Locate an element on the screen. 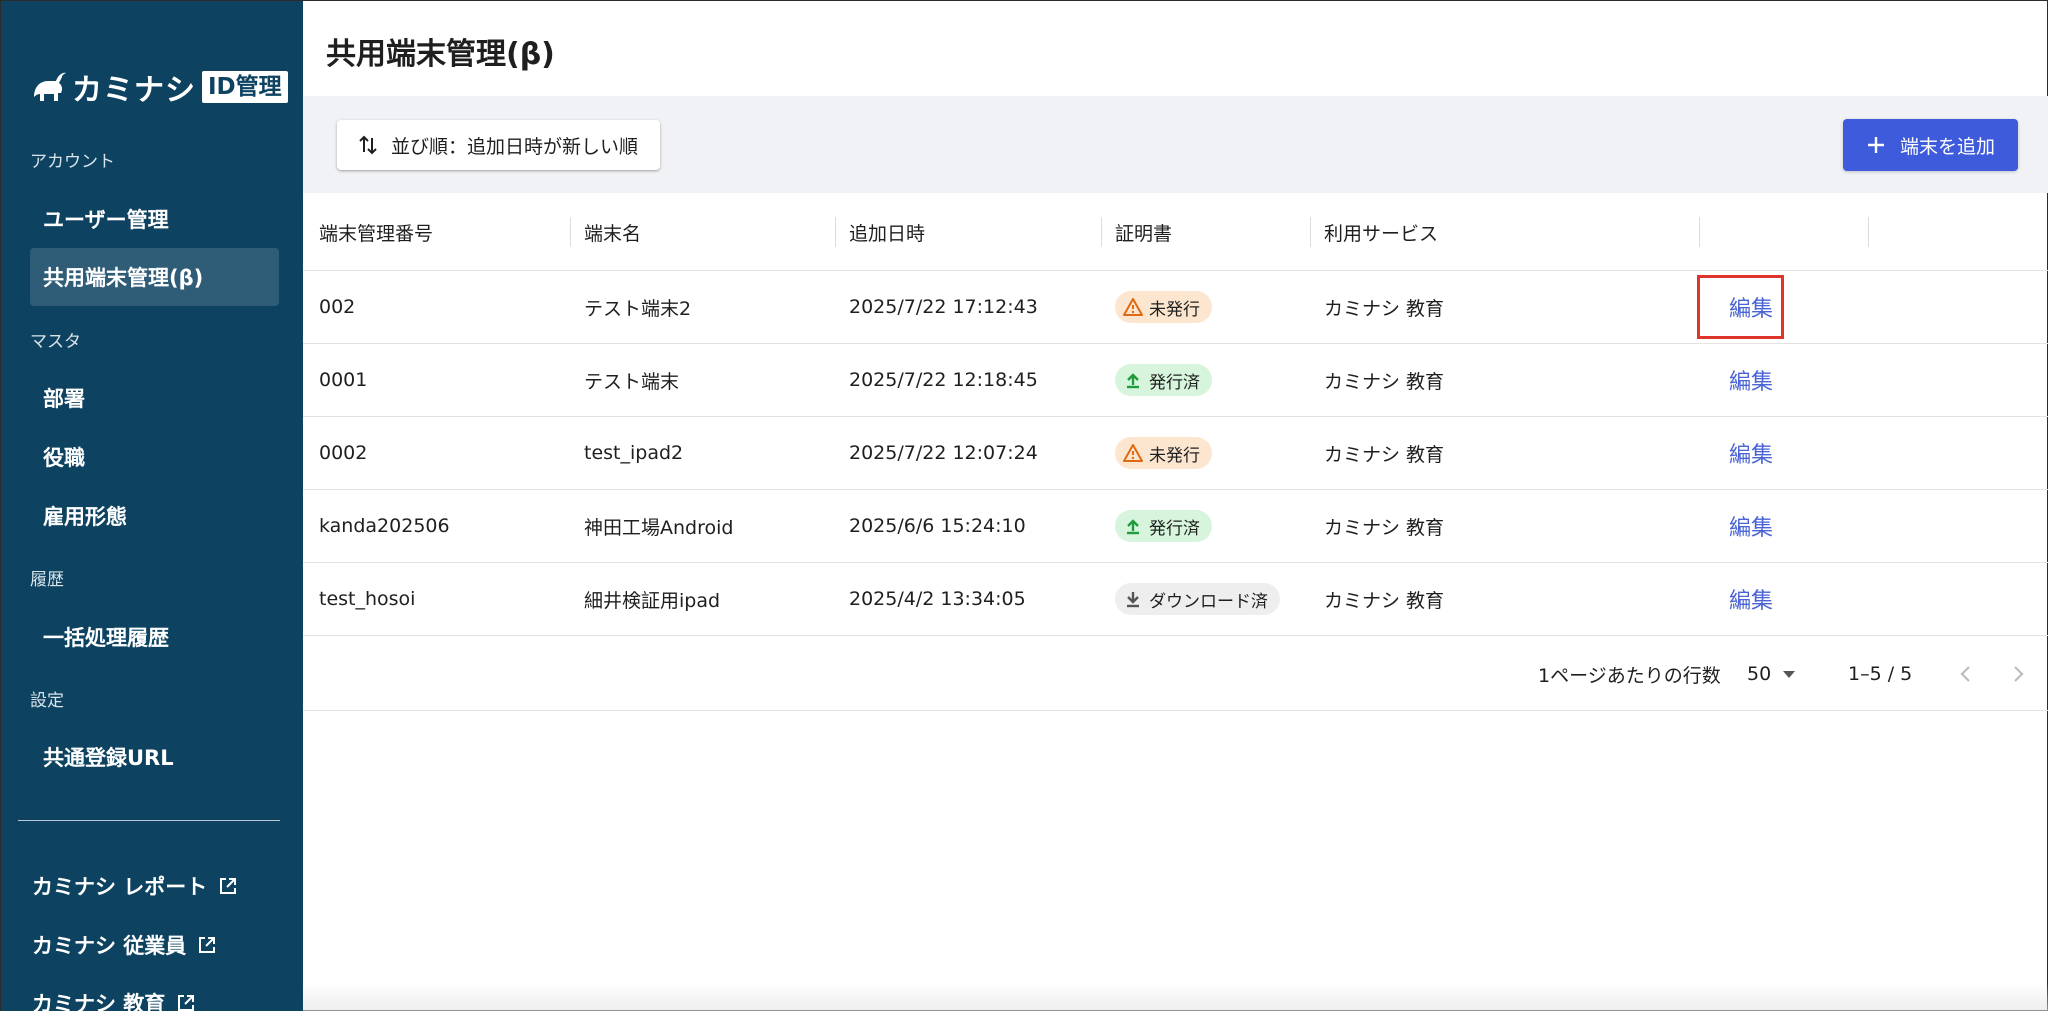 Image resolution: width=2048 pixels, height=1011 pixels. logo-badge: ID管理 is located at coordinates (245, 87).